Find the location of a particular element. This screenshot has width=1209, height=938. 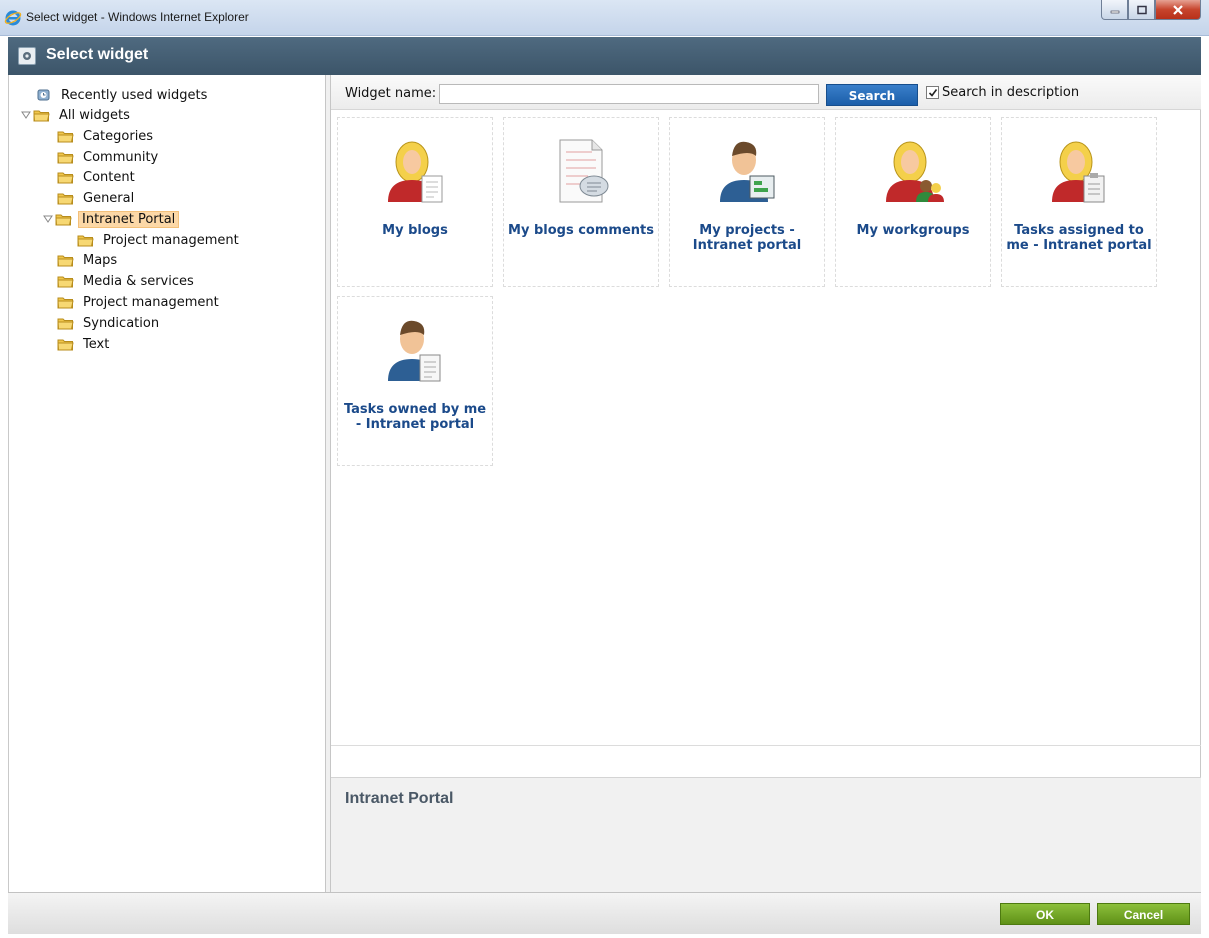

tree-label: Text is located at coordinates (96, 344).